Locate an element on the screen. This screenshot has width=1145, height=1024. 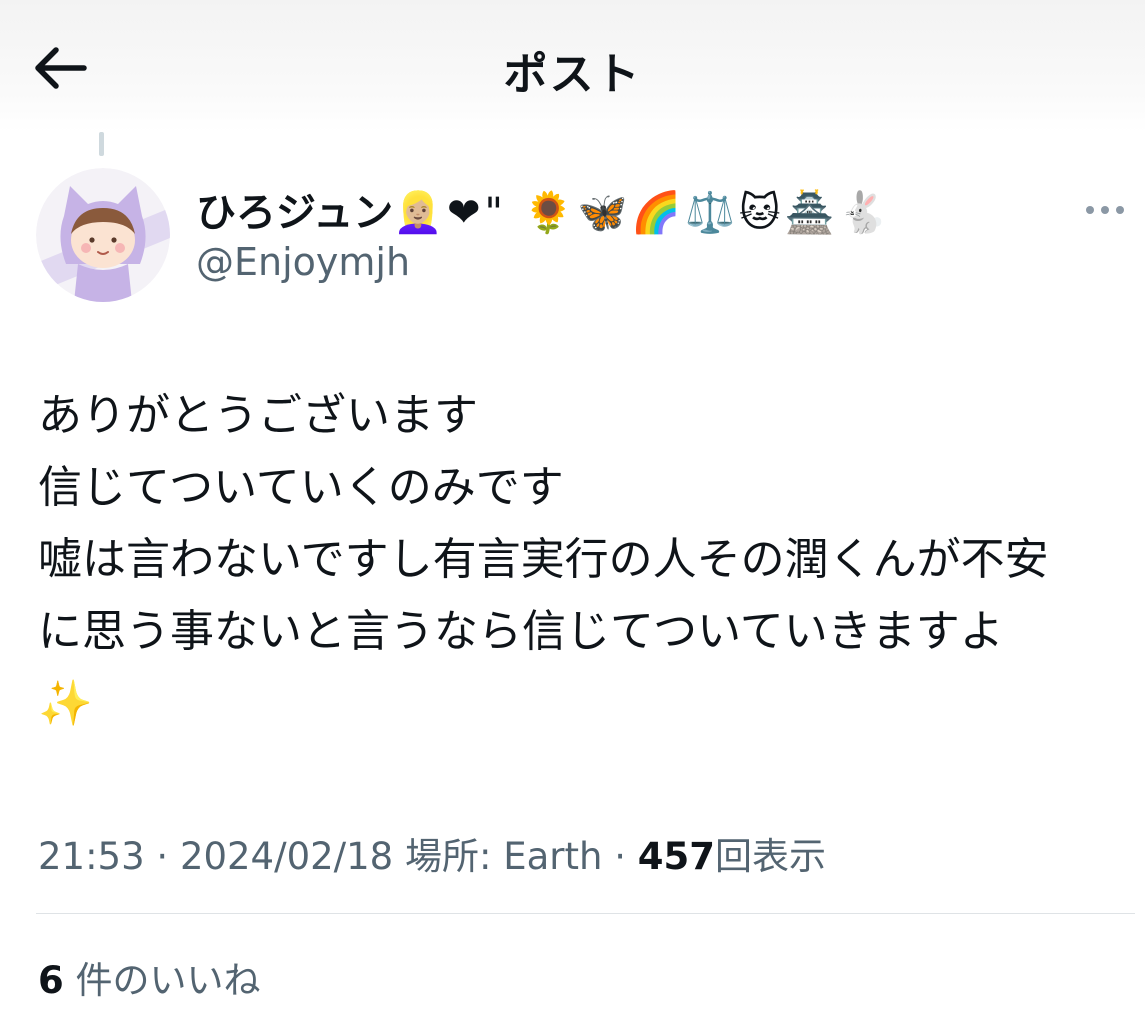
likes-label: 件のいいね is located at coordinates (168, 980).